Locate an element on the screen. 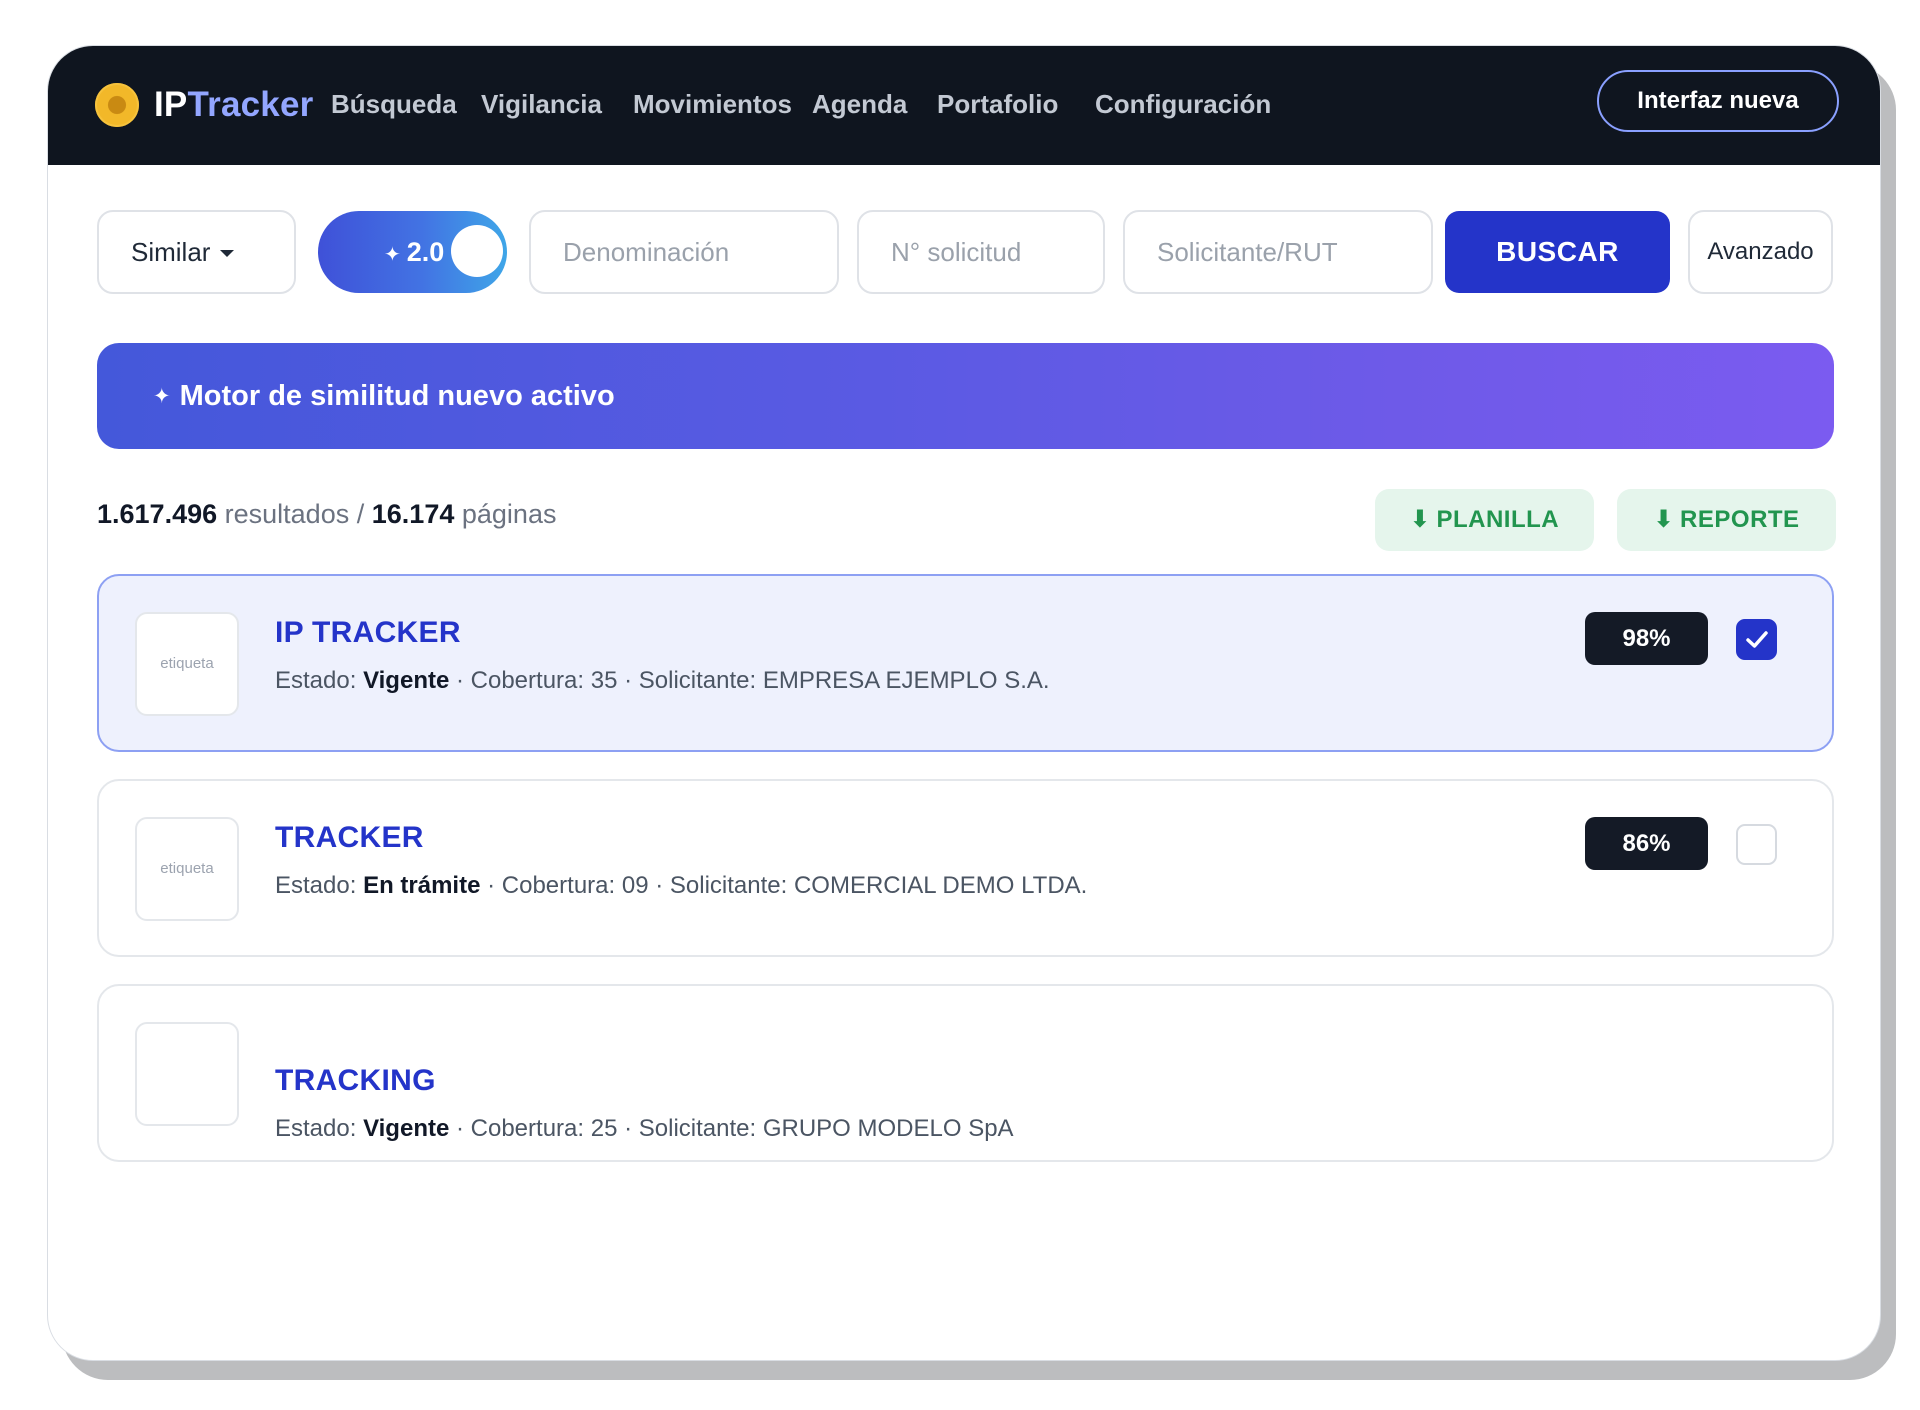 This screenshot has width=1920, height=1410. banner-text: Motor de similitud nuevo activo is located at coordinates (397, 395).